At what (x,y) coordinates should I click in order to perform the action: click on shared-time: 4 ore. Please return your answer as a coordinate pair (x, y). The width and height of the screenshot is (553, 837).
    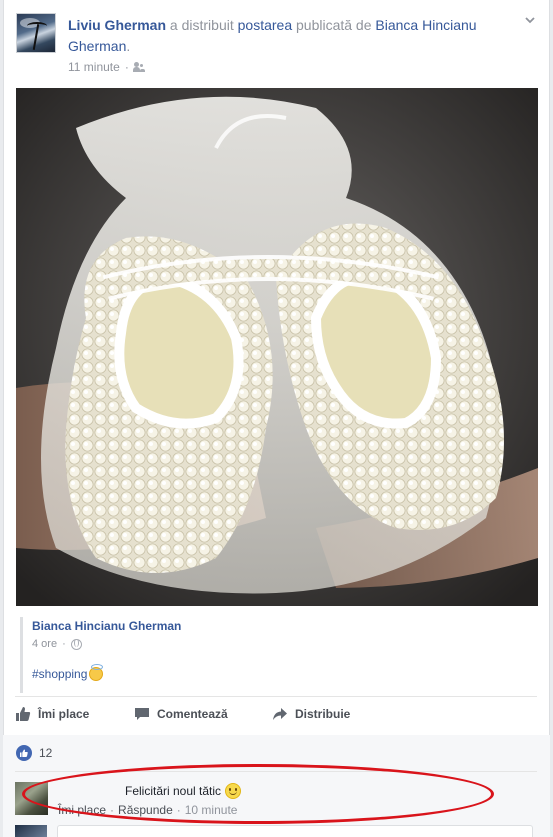
    Looking at the image, I should click on (44, 644).